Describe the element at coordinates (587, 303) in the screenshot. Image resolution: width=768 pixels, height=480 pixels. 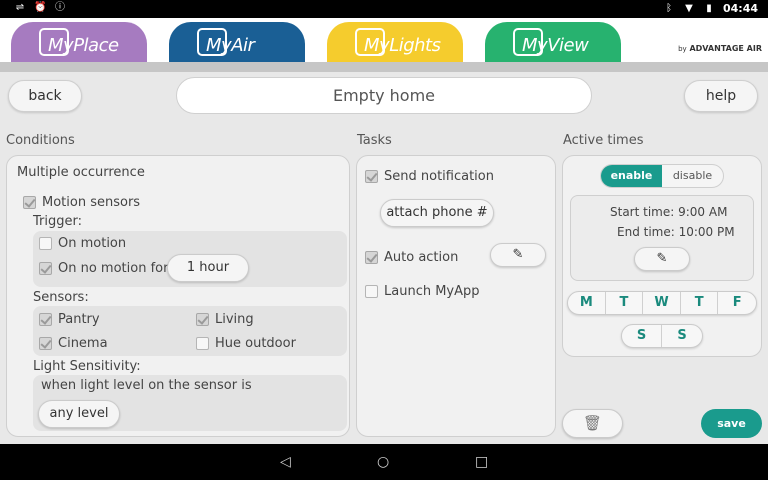
I see `day-monday: M` at that location.